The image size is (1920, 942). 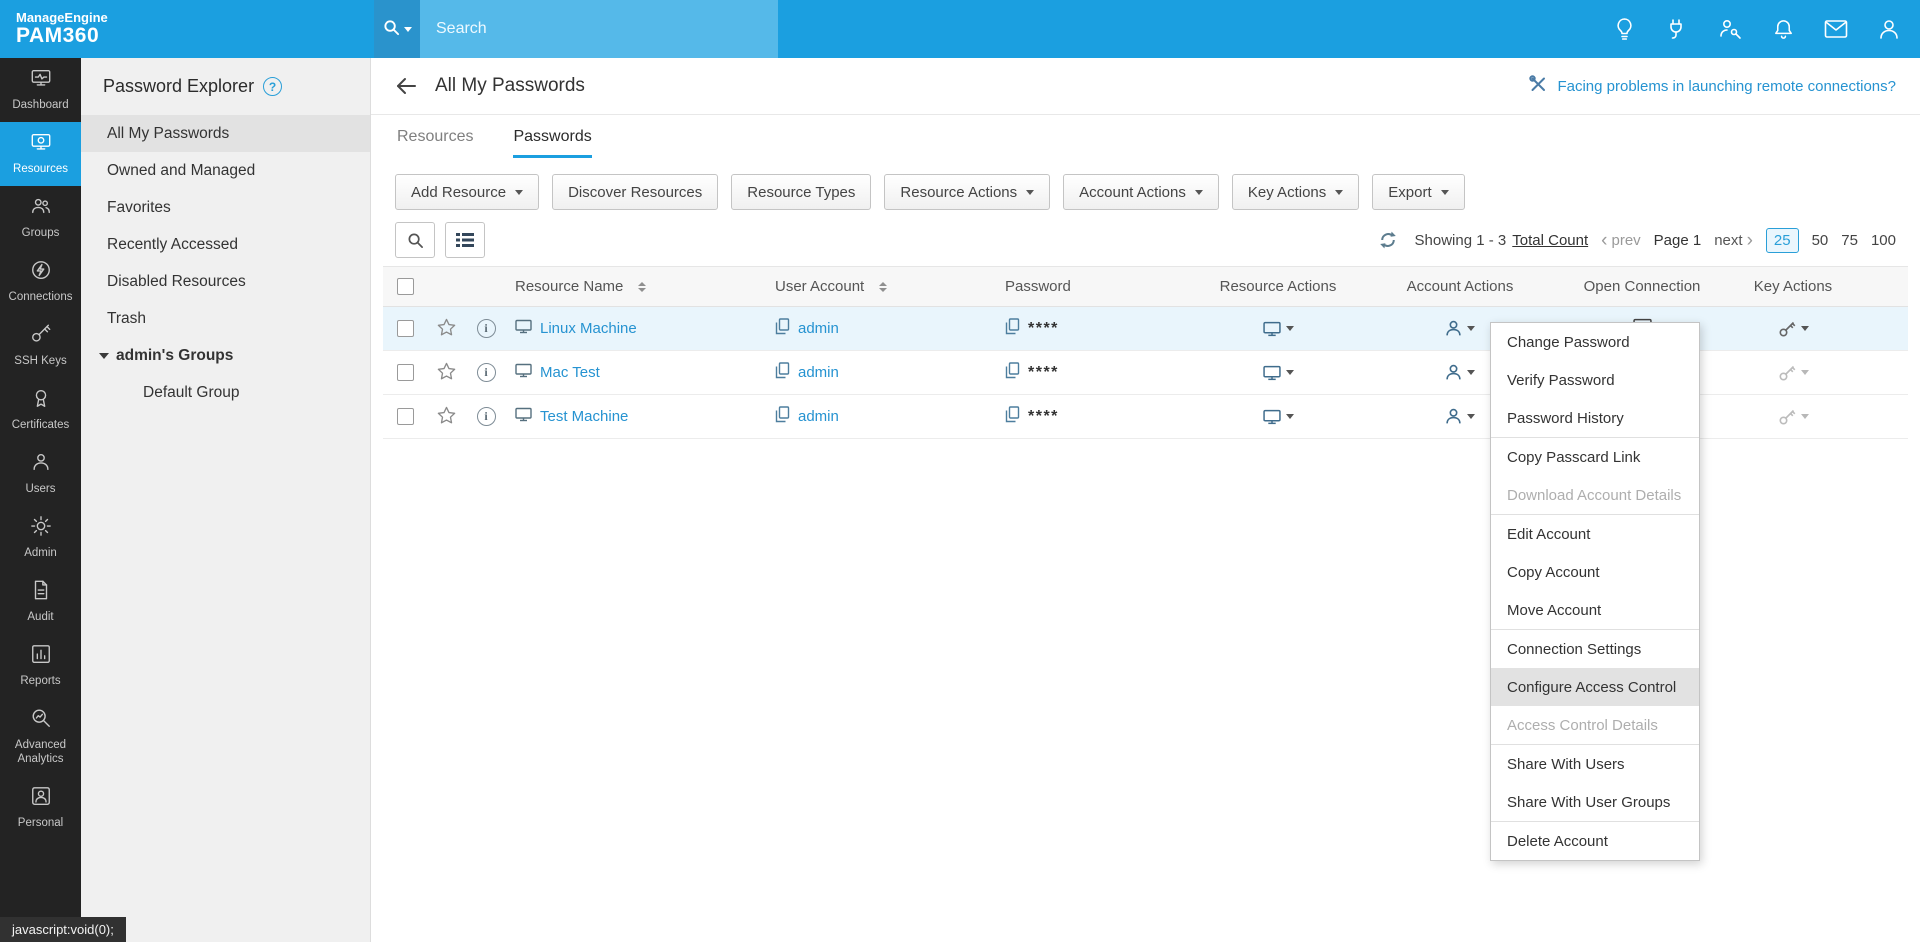 What do you see at coordinates (1550, 240) in the screenshot?
I see `total-count-link: Total Count` at bounding box center [1550, 240].